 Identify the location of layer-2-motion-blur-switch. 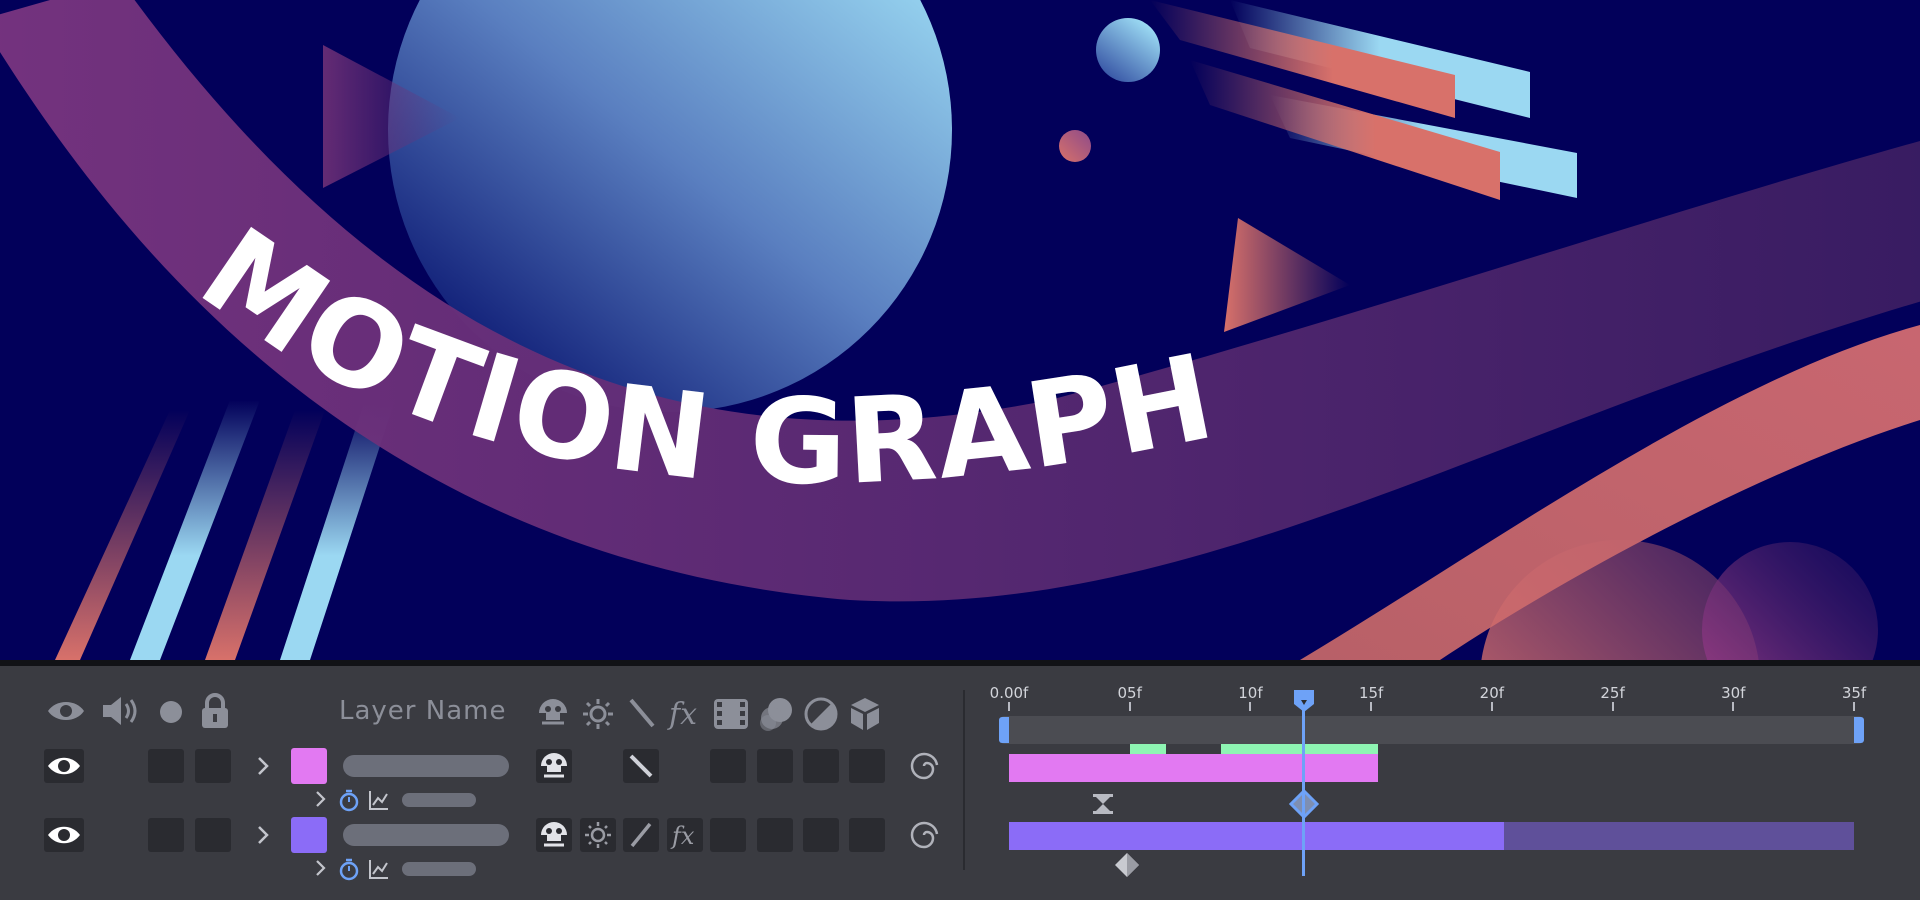
(775, 835).